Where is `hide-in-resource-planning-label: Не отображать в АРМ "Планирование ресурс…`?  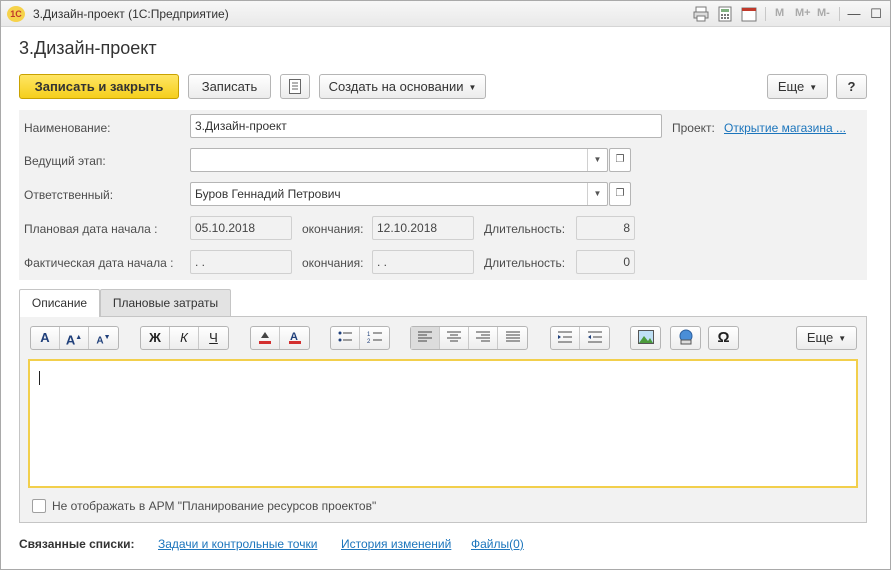 hide-in-resource-planning-label: Не отображать в АРМ "Планирование ресурс… is located at coordinates (214, 506).